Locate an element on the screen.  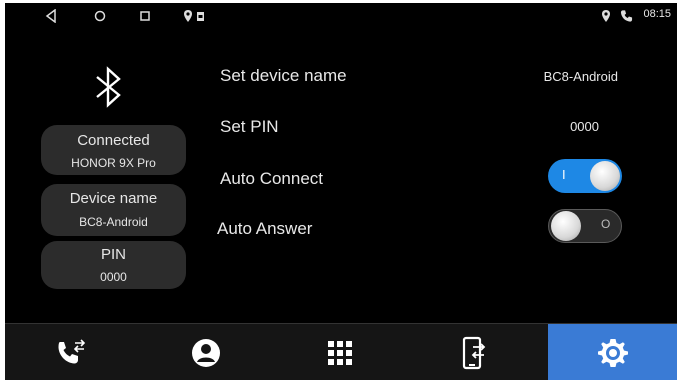
bottom-nav-bar is located at coordinates (341, 351).